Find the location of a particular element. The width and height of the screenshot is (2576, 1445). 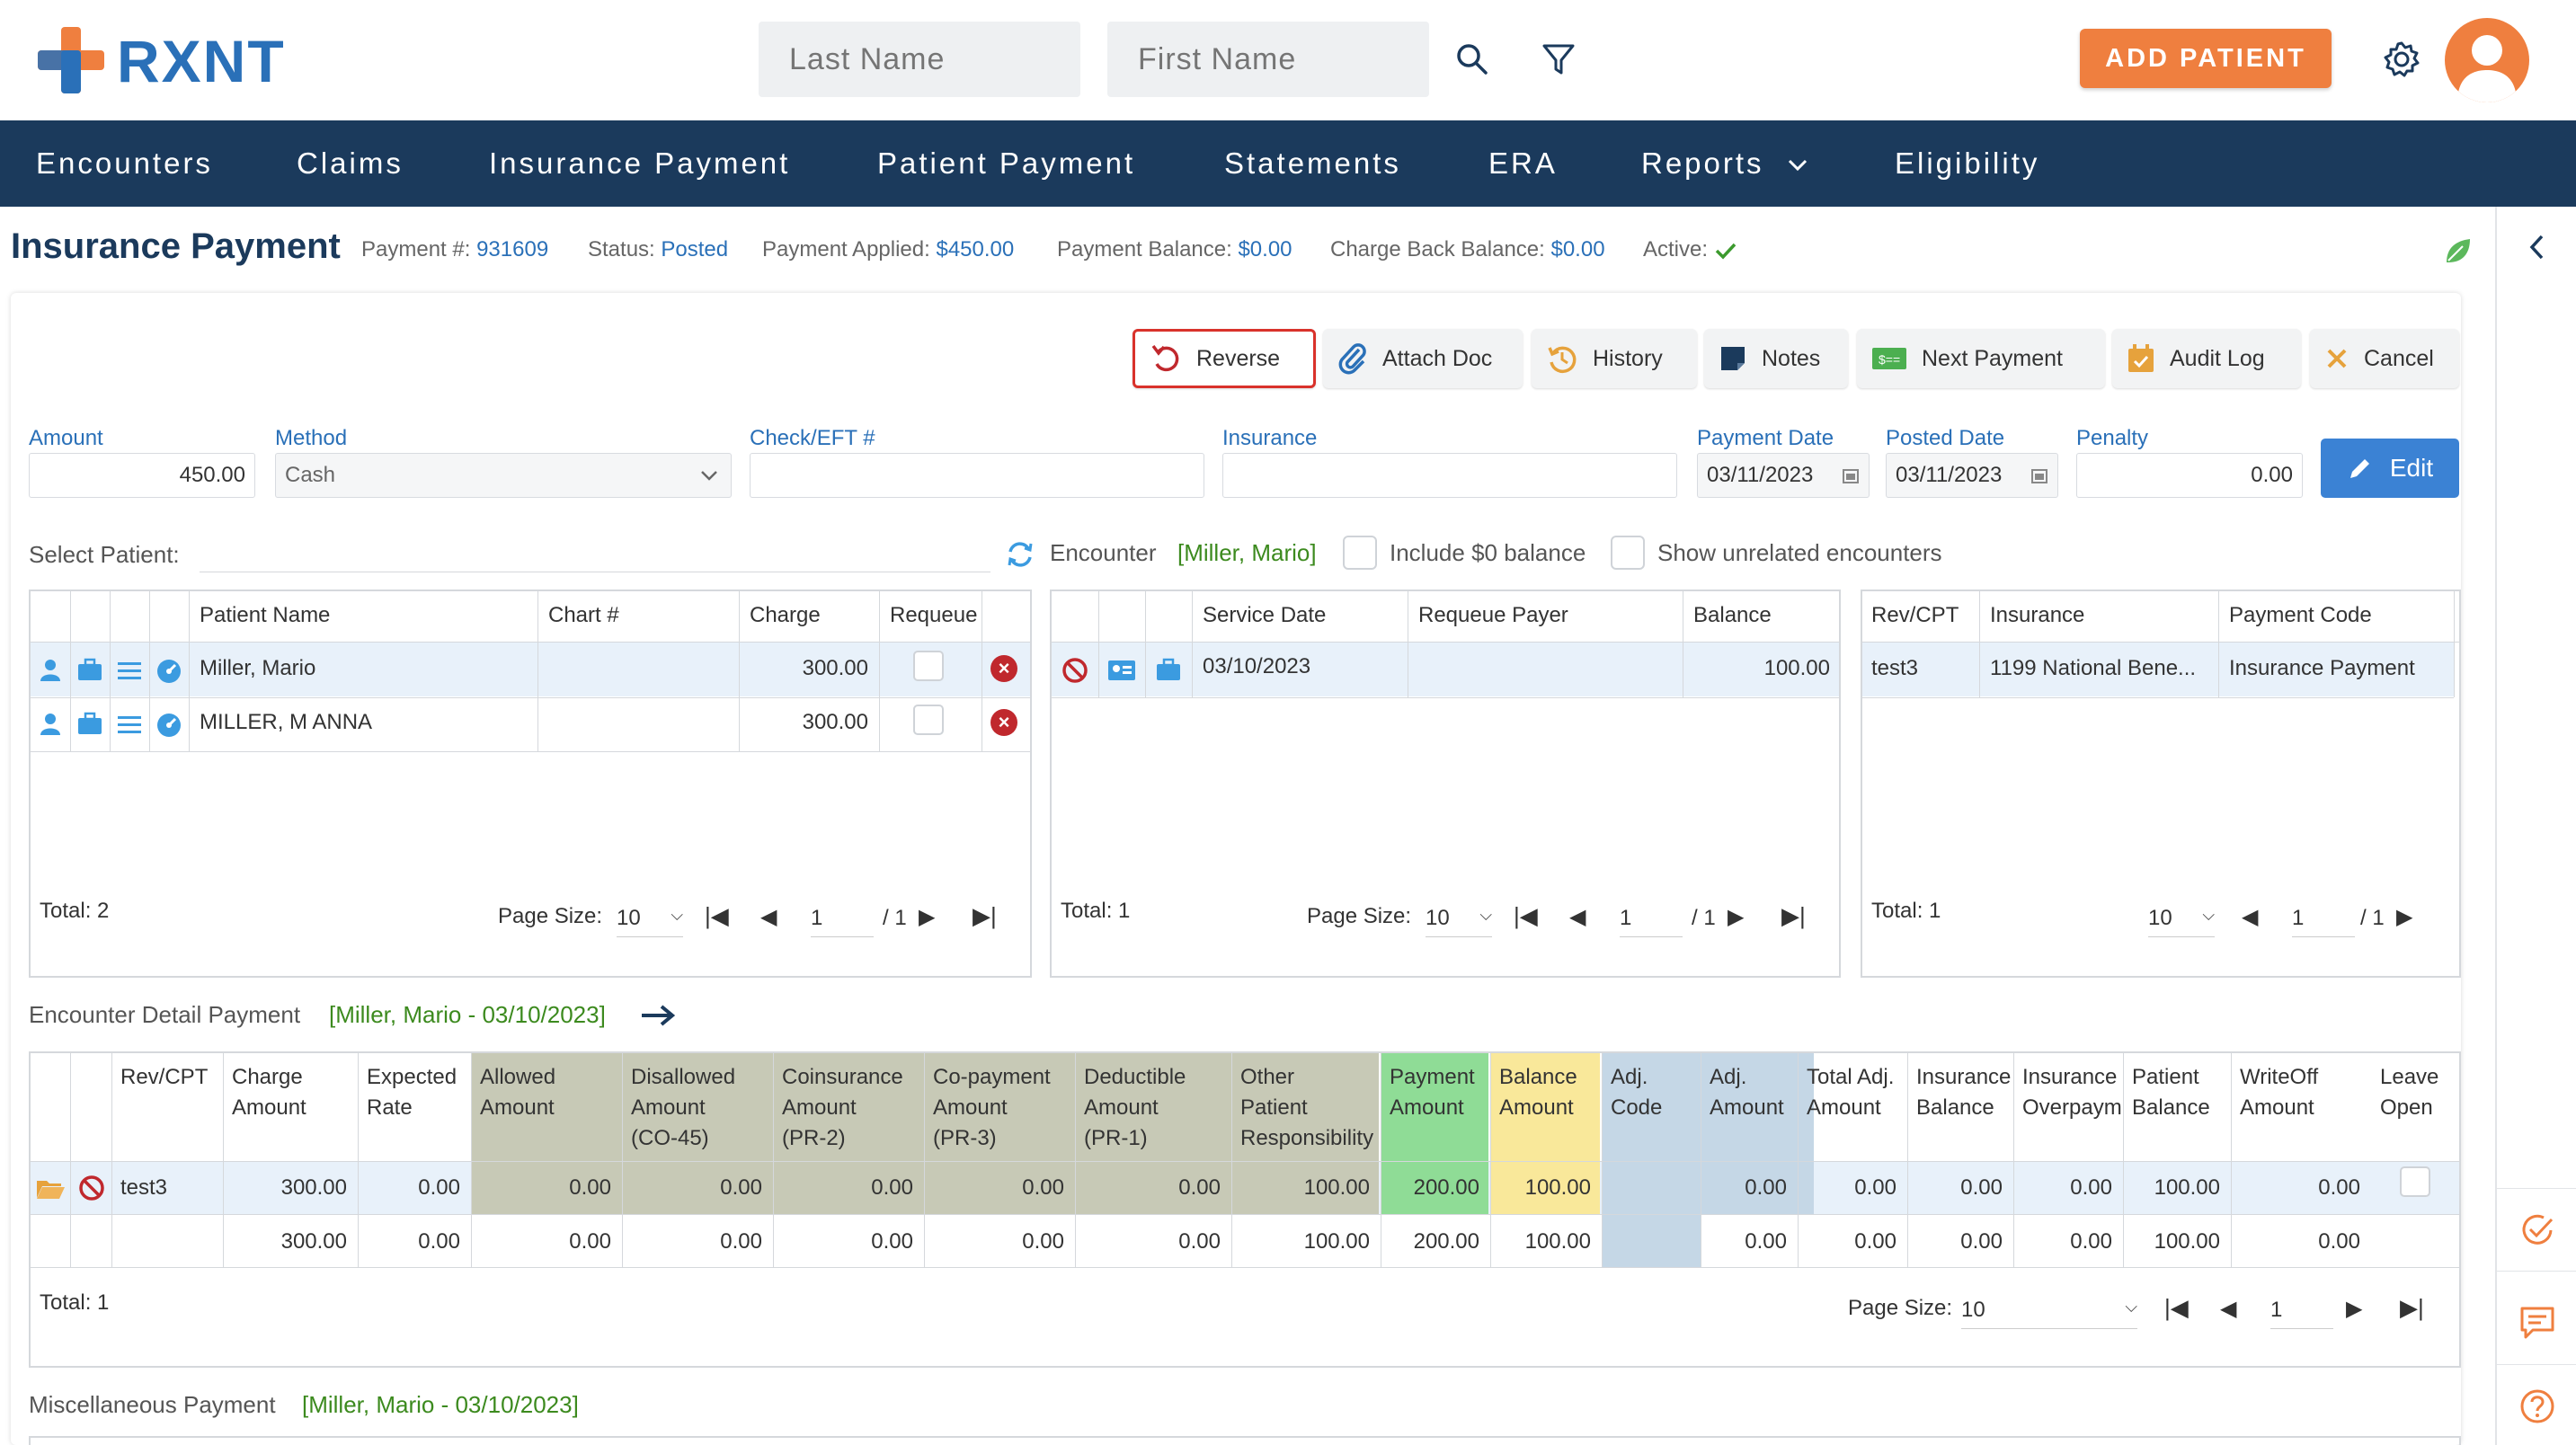

detail-col-header: Disallowed Amount (CO-45) is located at coordinates (701, 1108).